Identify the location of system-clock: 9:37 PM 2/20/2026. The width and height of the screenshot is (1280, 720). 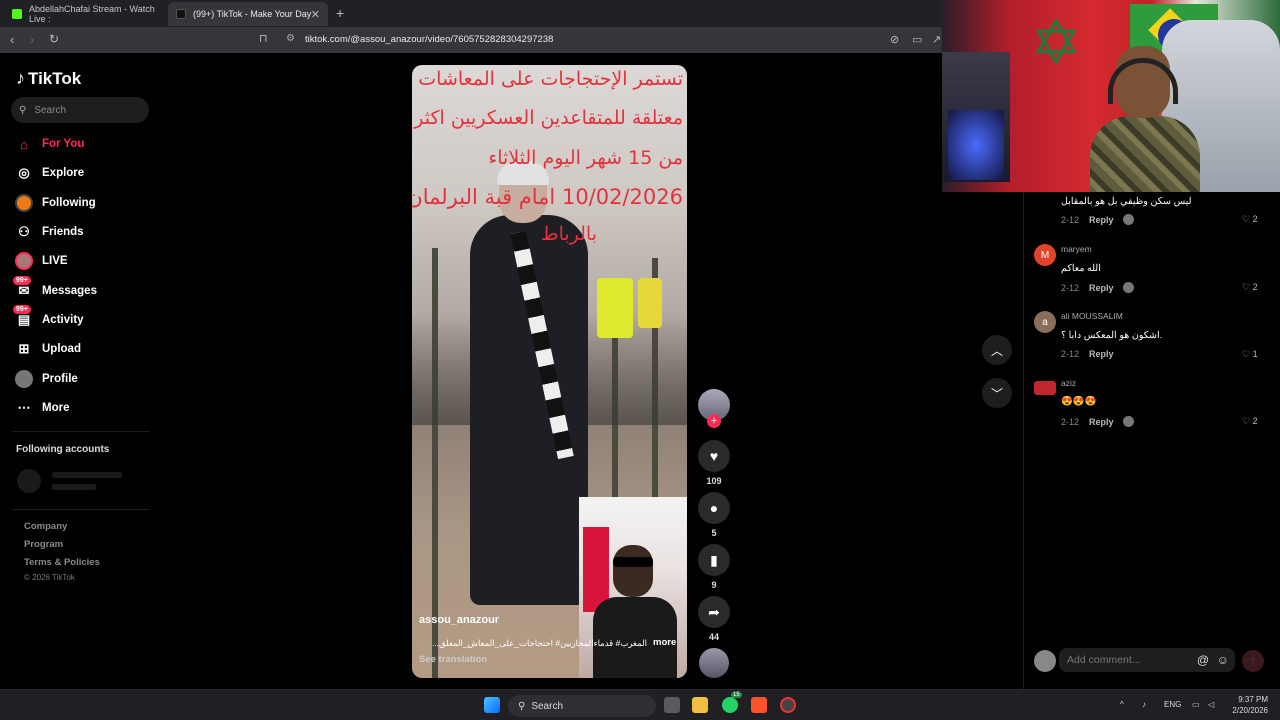
(1247, 705).